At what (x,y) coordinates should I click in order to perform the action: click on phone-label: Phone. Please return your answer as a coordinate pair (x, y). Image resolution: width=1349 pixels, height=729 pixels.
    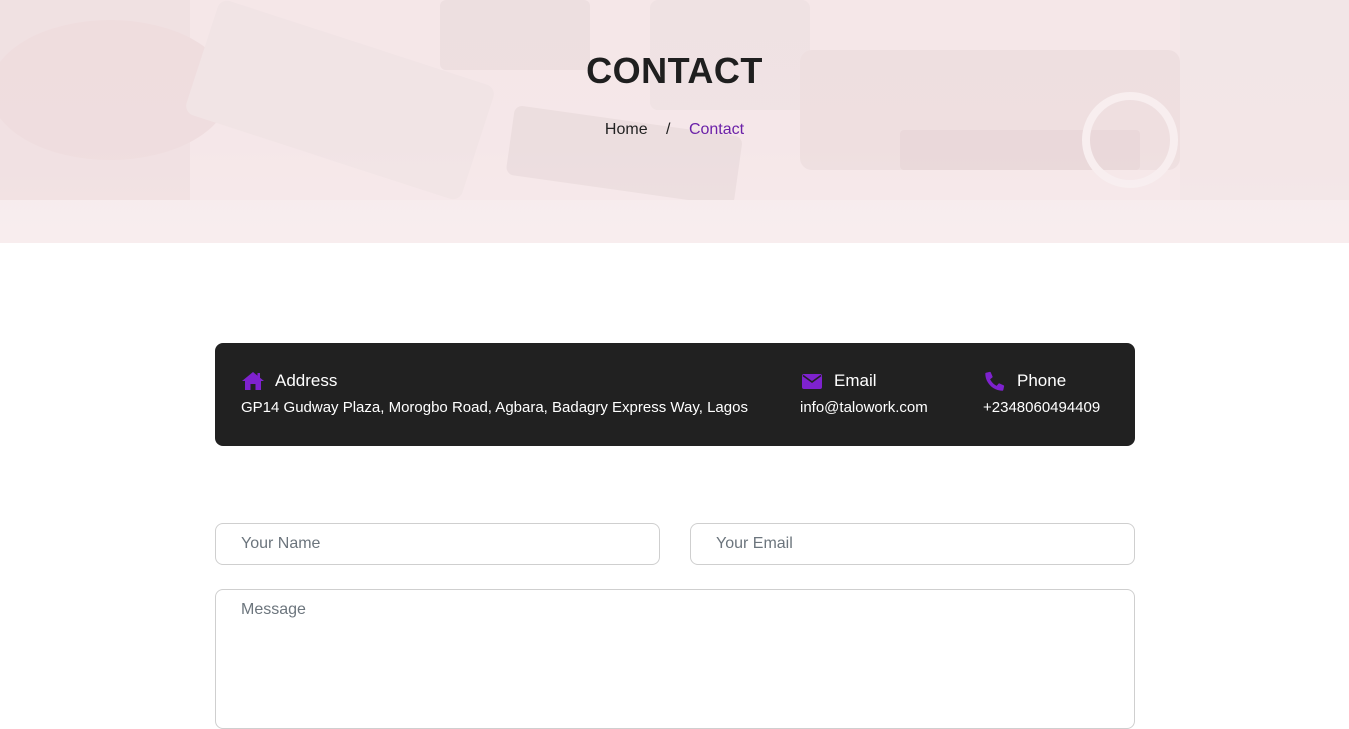
    Looking at the image, I should click on (1042, 380).